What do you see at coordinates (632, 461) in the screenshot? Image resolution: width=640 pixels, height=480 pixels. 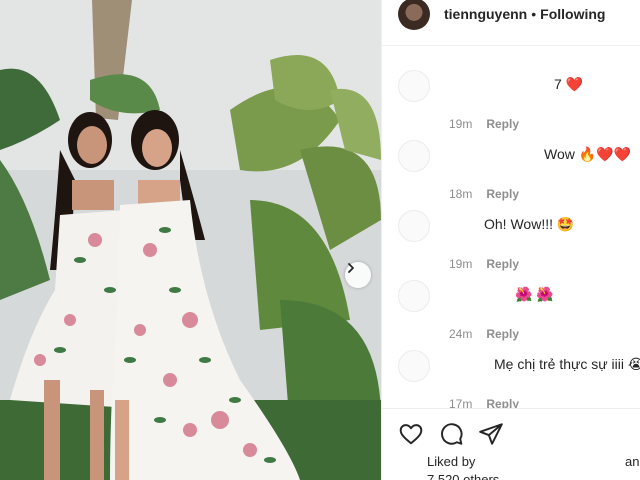 I see `liked-by-suffix: and` at bounding box center [632, 461].